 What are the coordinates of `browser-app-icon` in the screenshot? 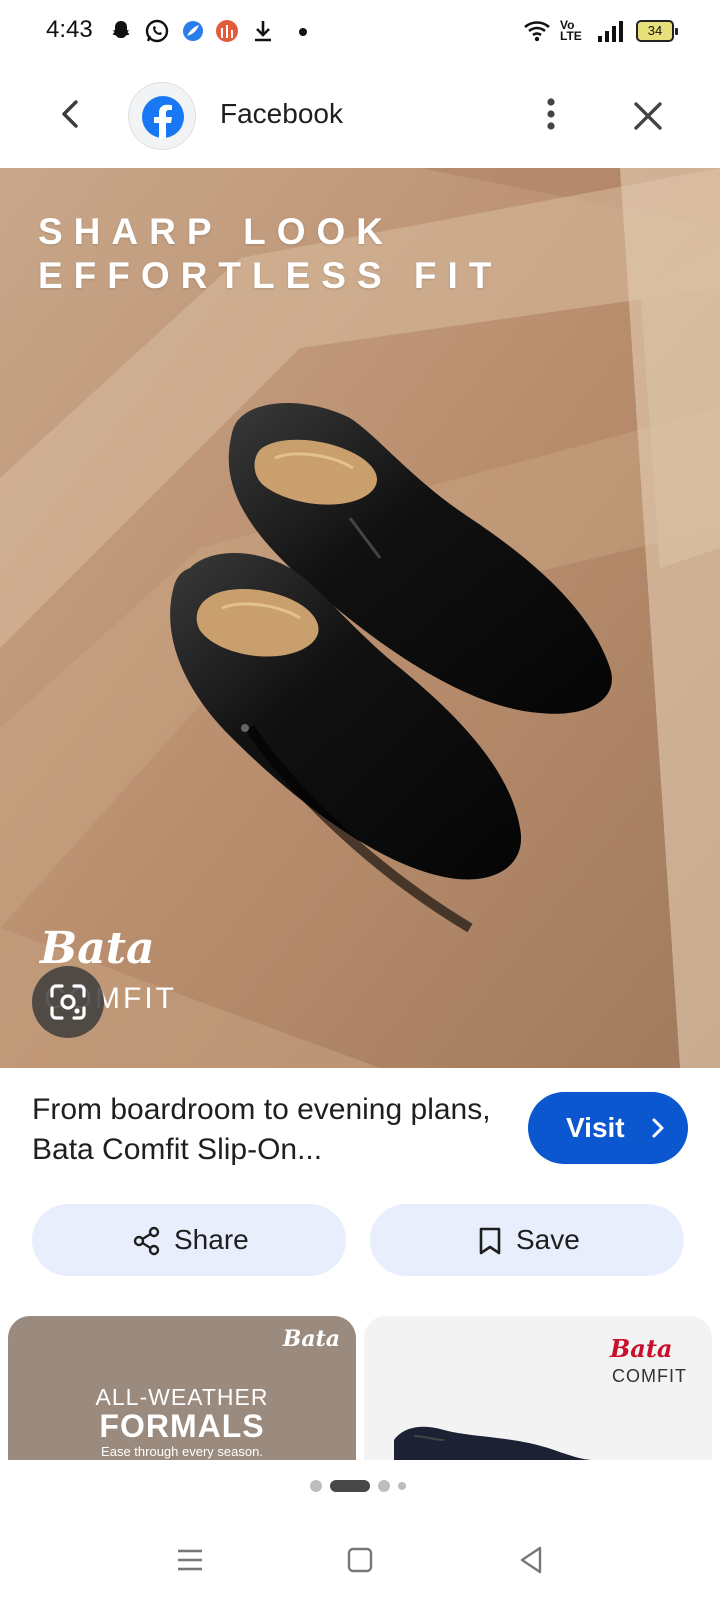 It's located at (193, 31).